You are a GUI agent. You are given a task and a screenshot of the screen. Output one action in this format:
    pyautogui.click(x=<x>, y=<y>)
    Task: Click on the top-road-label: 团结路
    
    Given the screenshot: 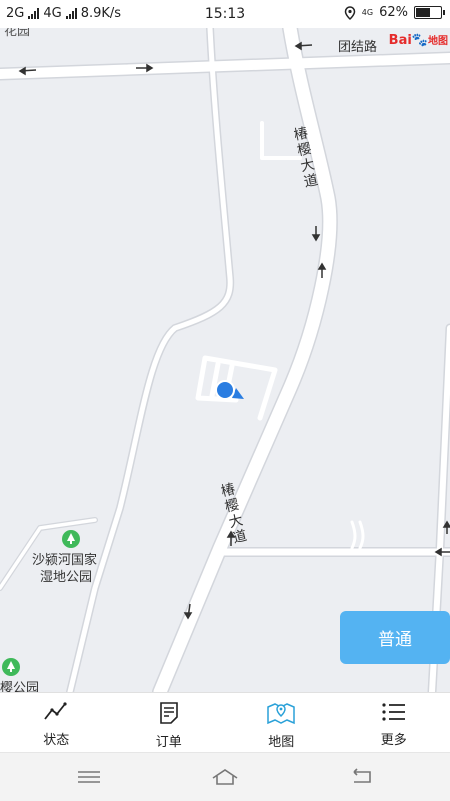 What is the action you would take?
    pyautogui.click(x=357, y=45)
    